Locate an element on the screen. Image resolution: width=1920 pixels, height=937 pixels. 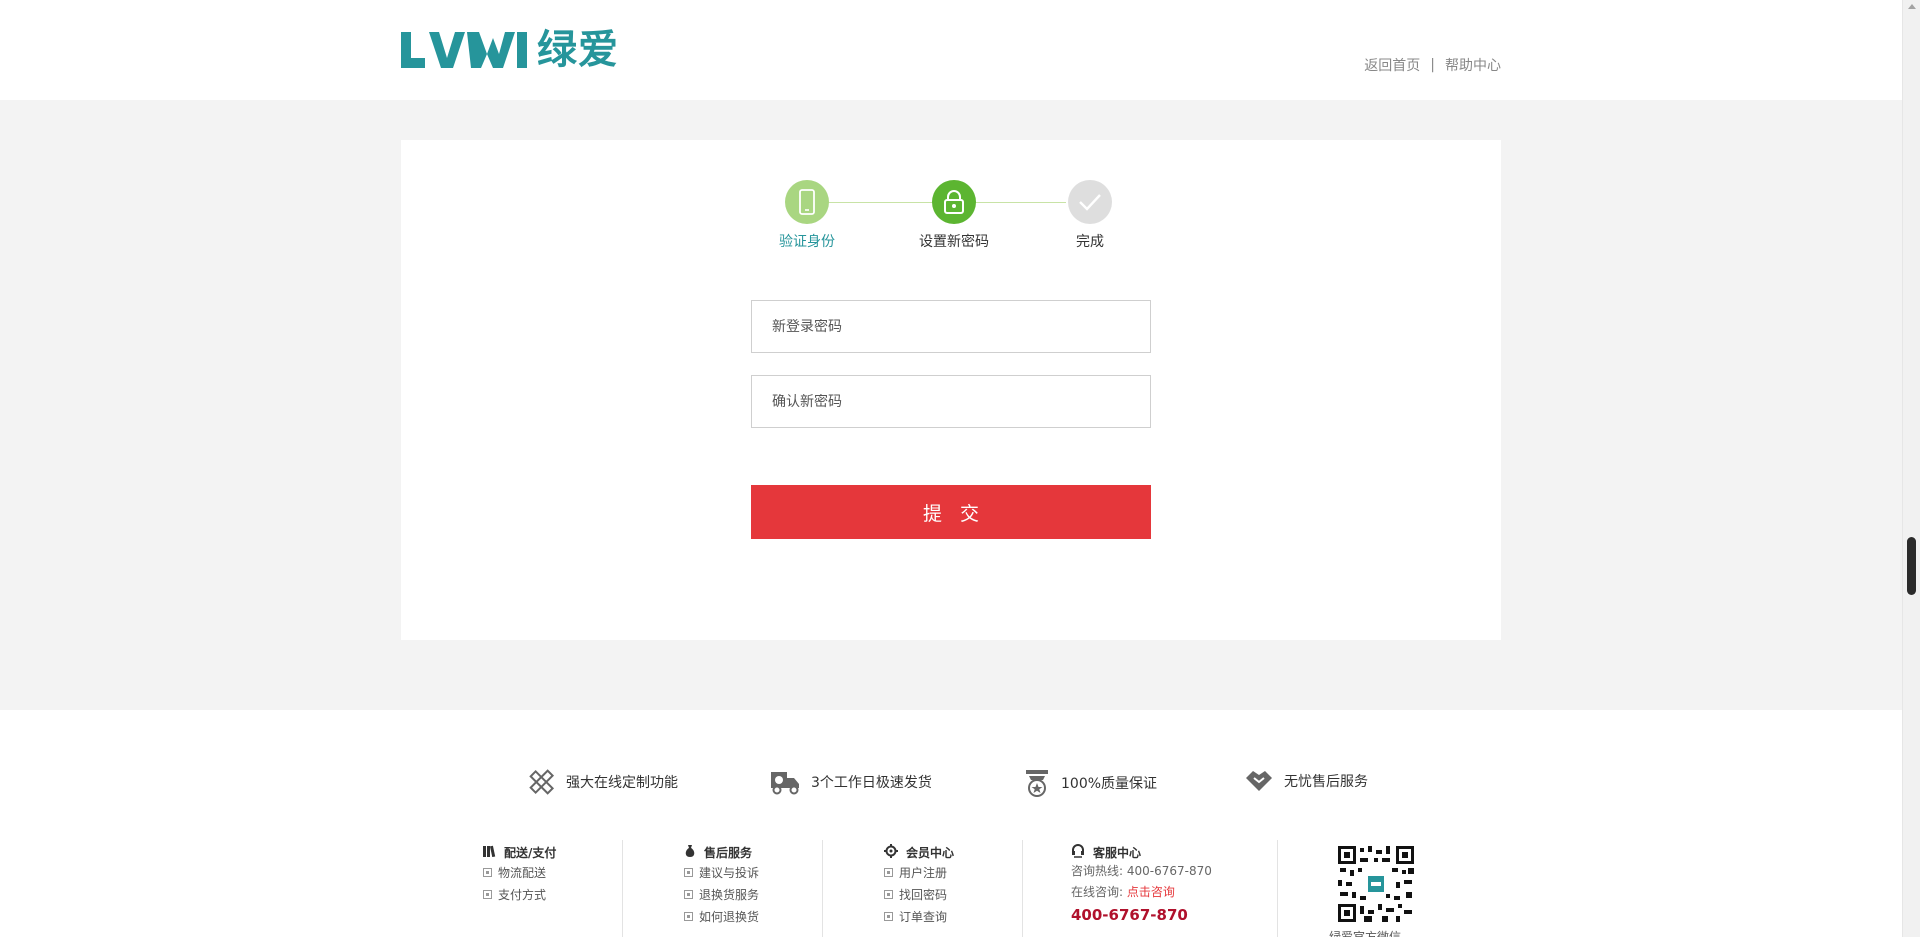
qr-caption: 绿爱官方微信 is located at coordinates (1365, 933).